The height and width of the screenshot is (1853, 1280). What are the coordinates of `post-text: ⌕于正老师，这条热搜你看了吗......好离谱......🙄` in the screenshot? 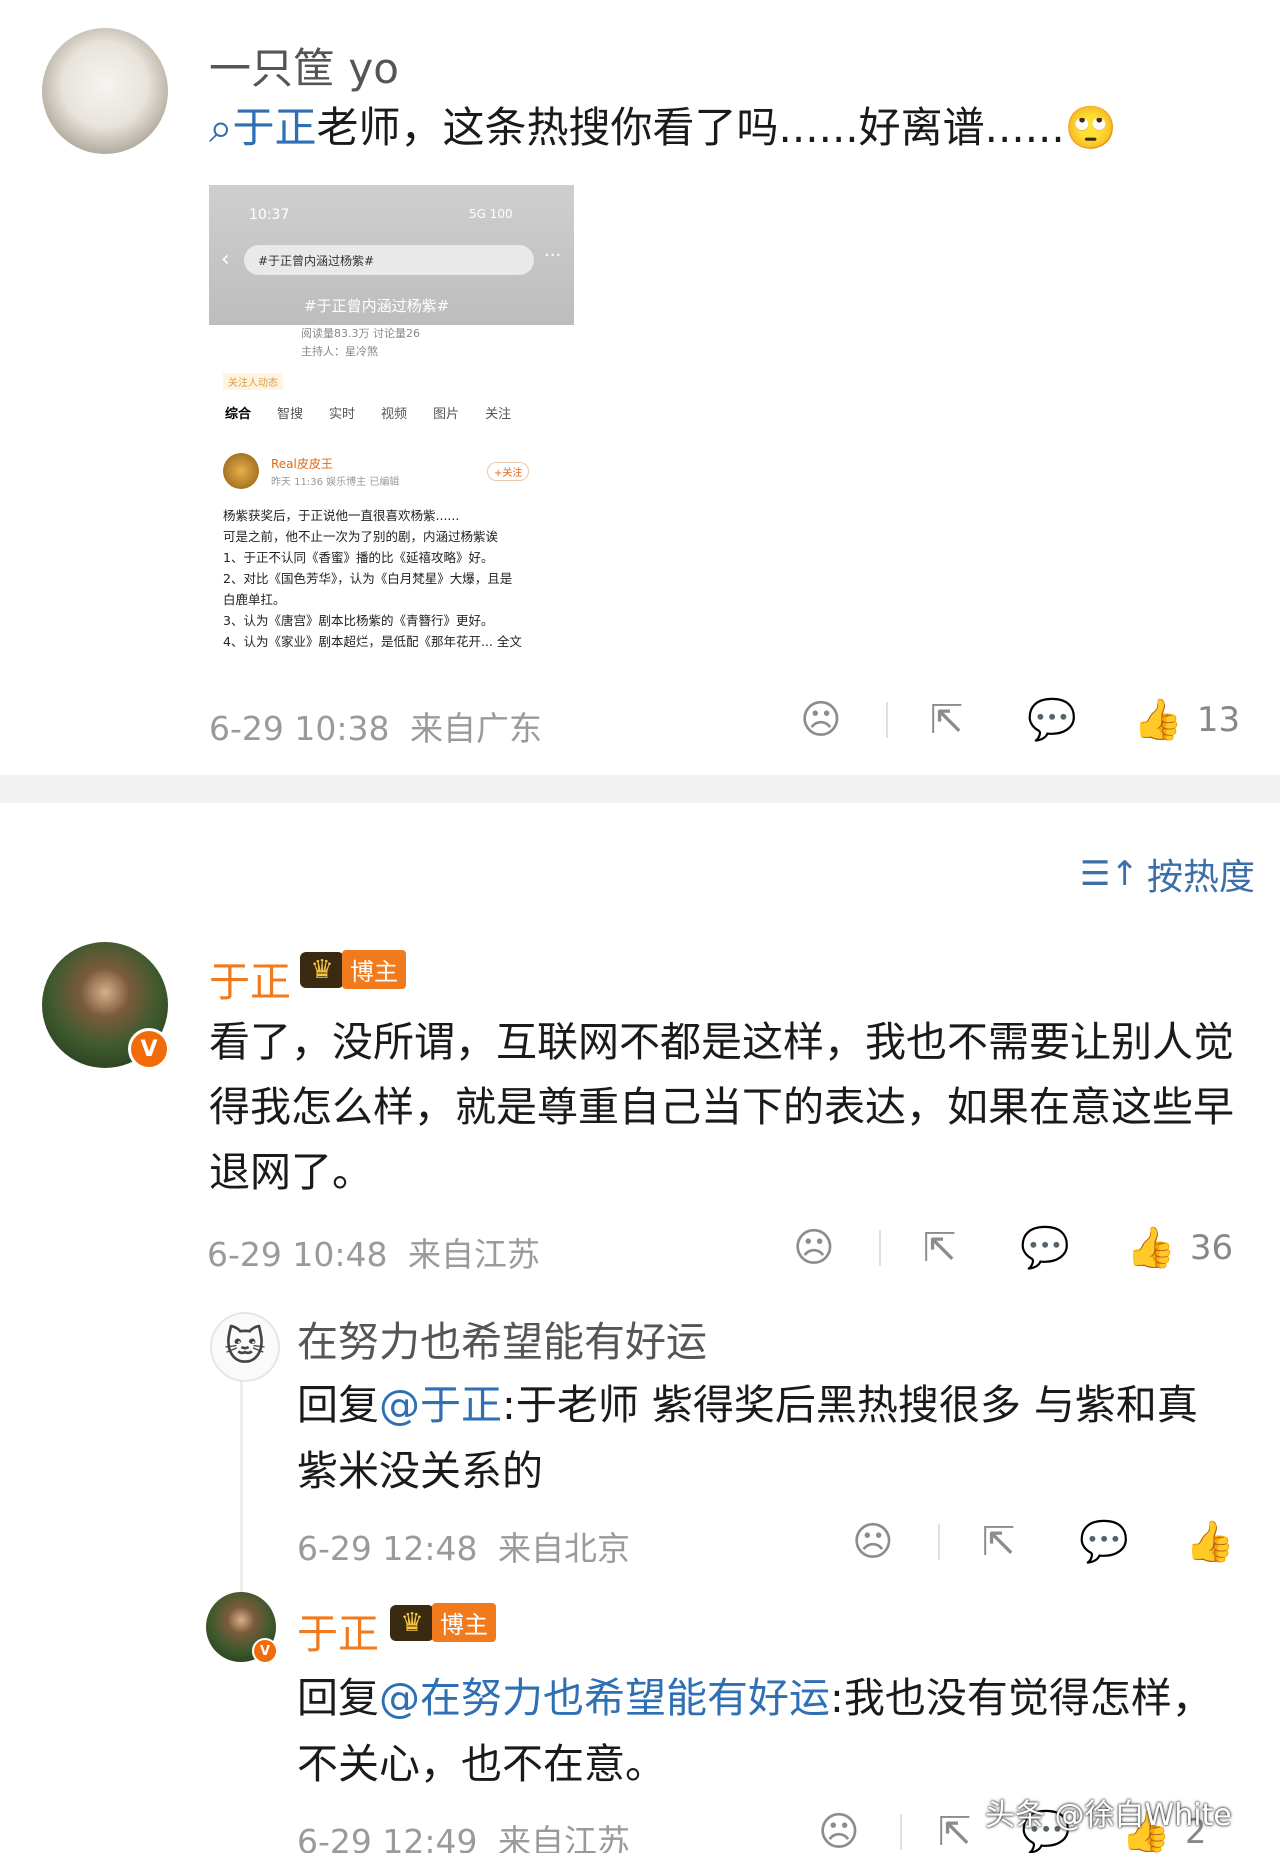 It's located at (709, 128).